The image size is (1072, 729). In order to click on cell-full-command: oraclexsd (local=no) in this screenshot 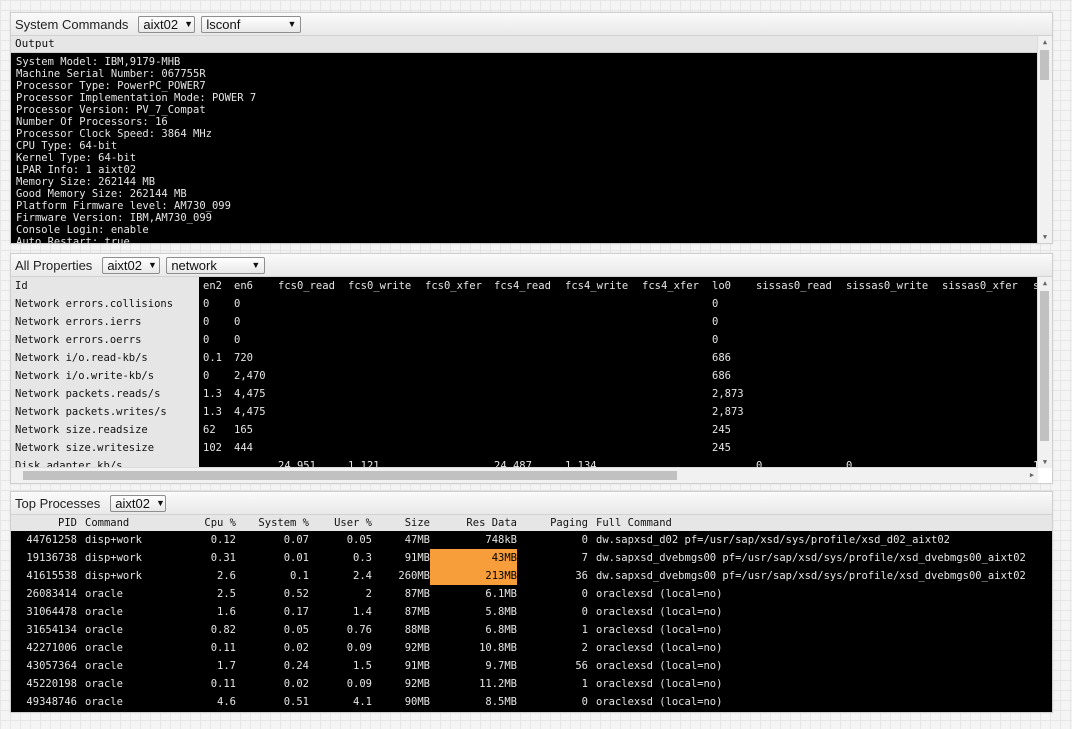, I will do `click(659, 630)`.